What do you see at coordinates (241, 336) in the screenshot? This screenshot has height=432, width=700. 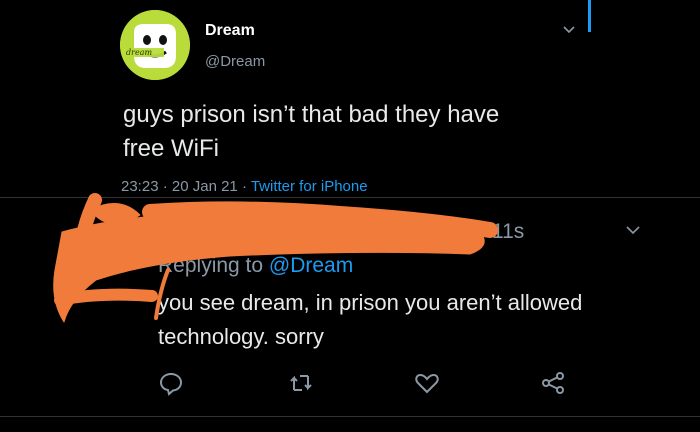 I see `reply-text-line: technology. sorry` at bounding box center [241, 336].